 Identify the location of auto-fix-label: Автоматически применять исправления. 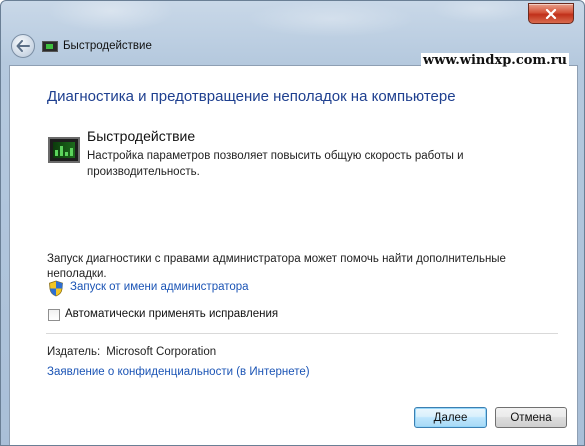
(171, 314).